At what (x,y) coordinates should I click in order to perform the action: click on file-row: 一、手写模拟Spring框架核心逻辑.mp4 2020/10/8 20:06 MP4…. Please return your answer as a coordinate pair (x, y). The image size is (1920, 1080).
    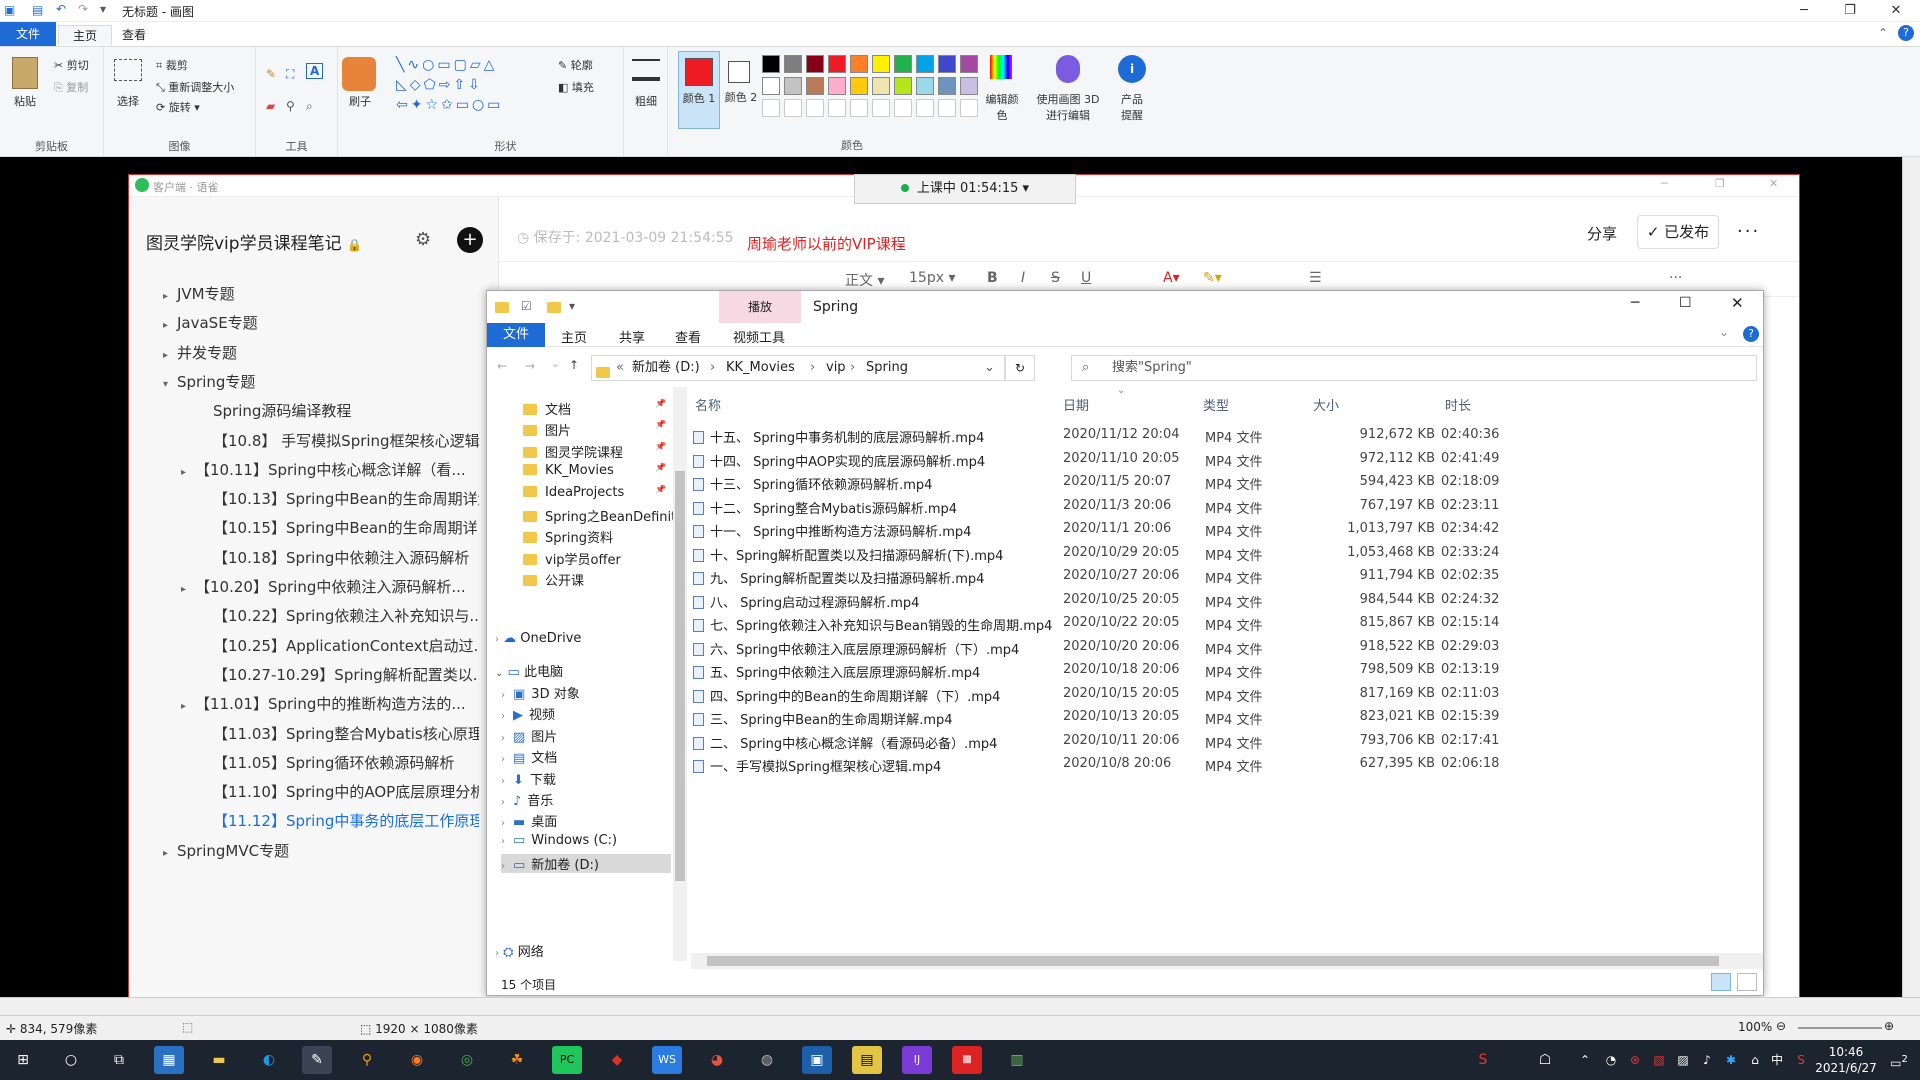
    Looking at the image, I should click on (1305, 764).